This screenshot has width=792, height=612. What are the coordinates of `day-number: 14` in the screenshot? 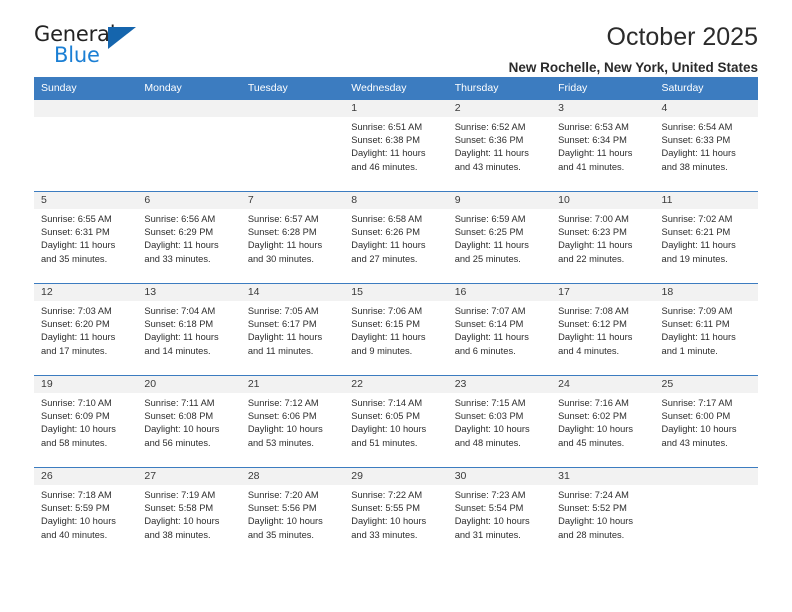 It's located at (292, 292).